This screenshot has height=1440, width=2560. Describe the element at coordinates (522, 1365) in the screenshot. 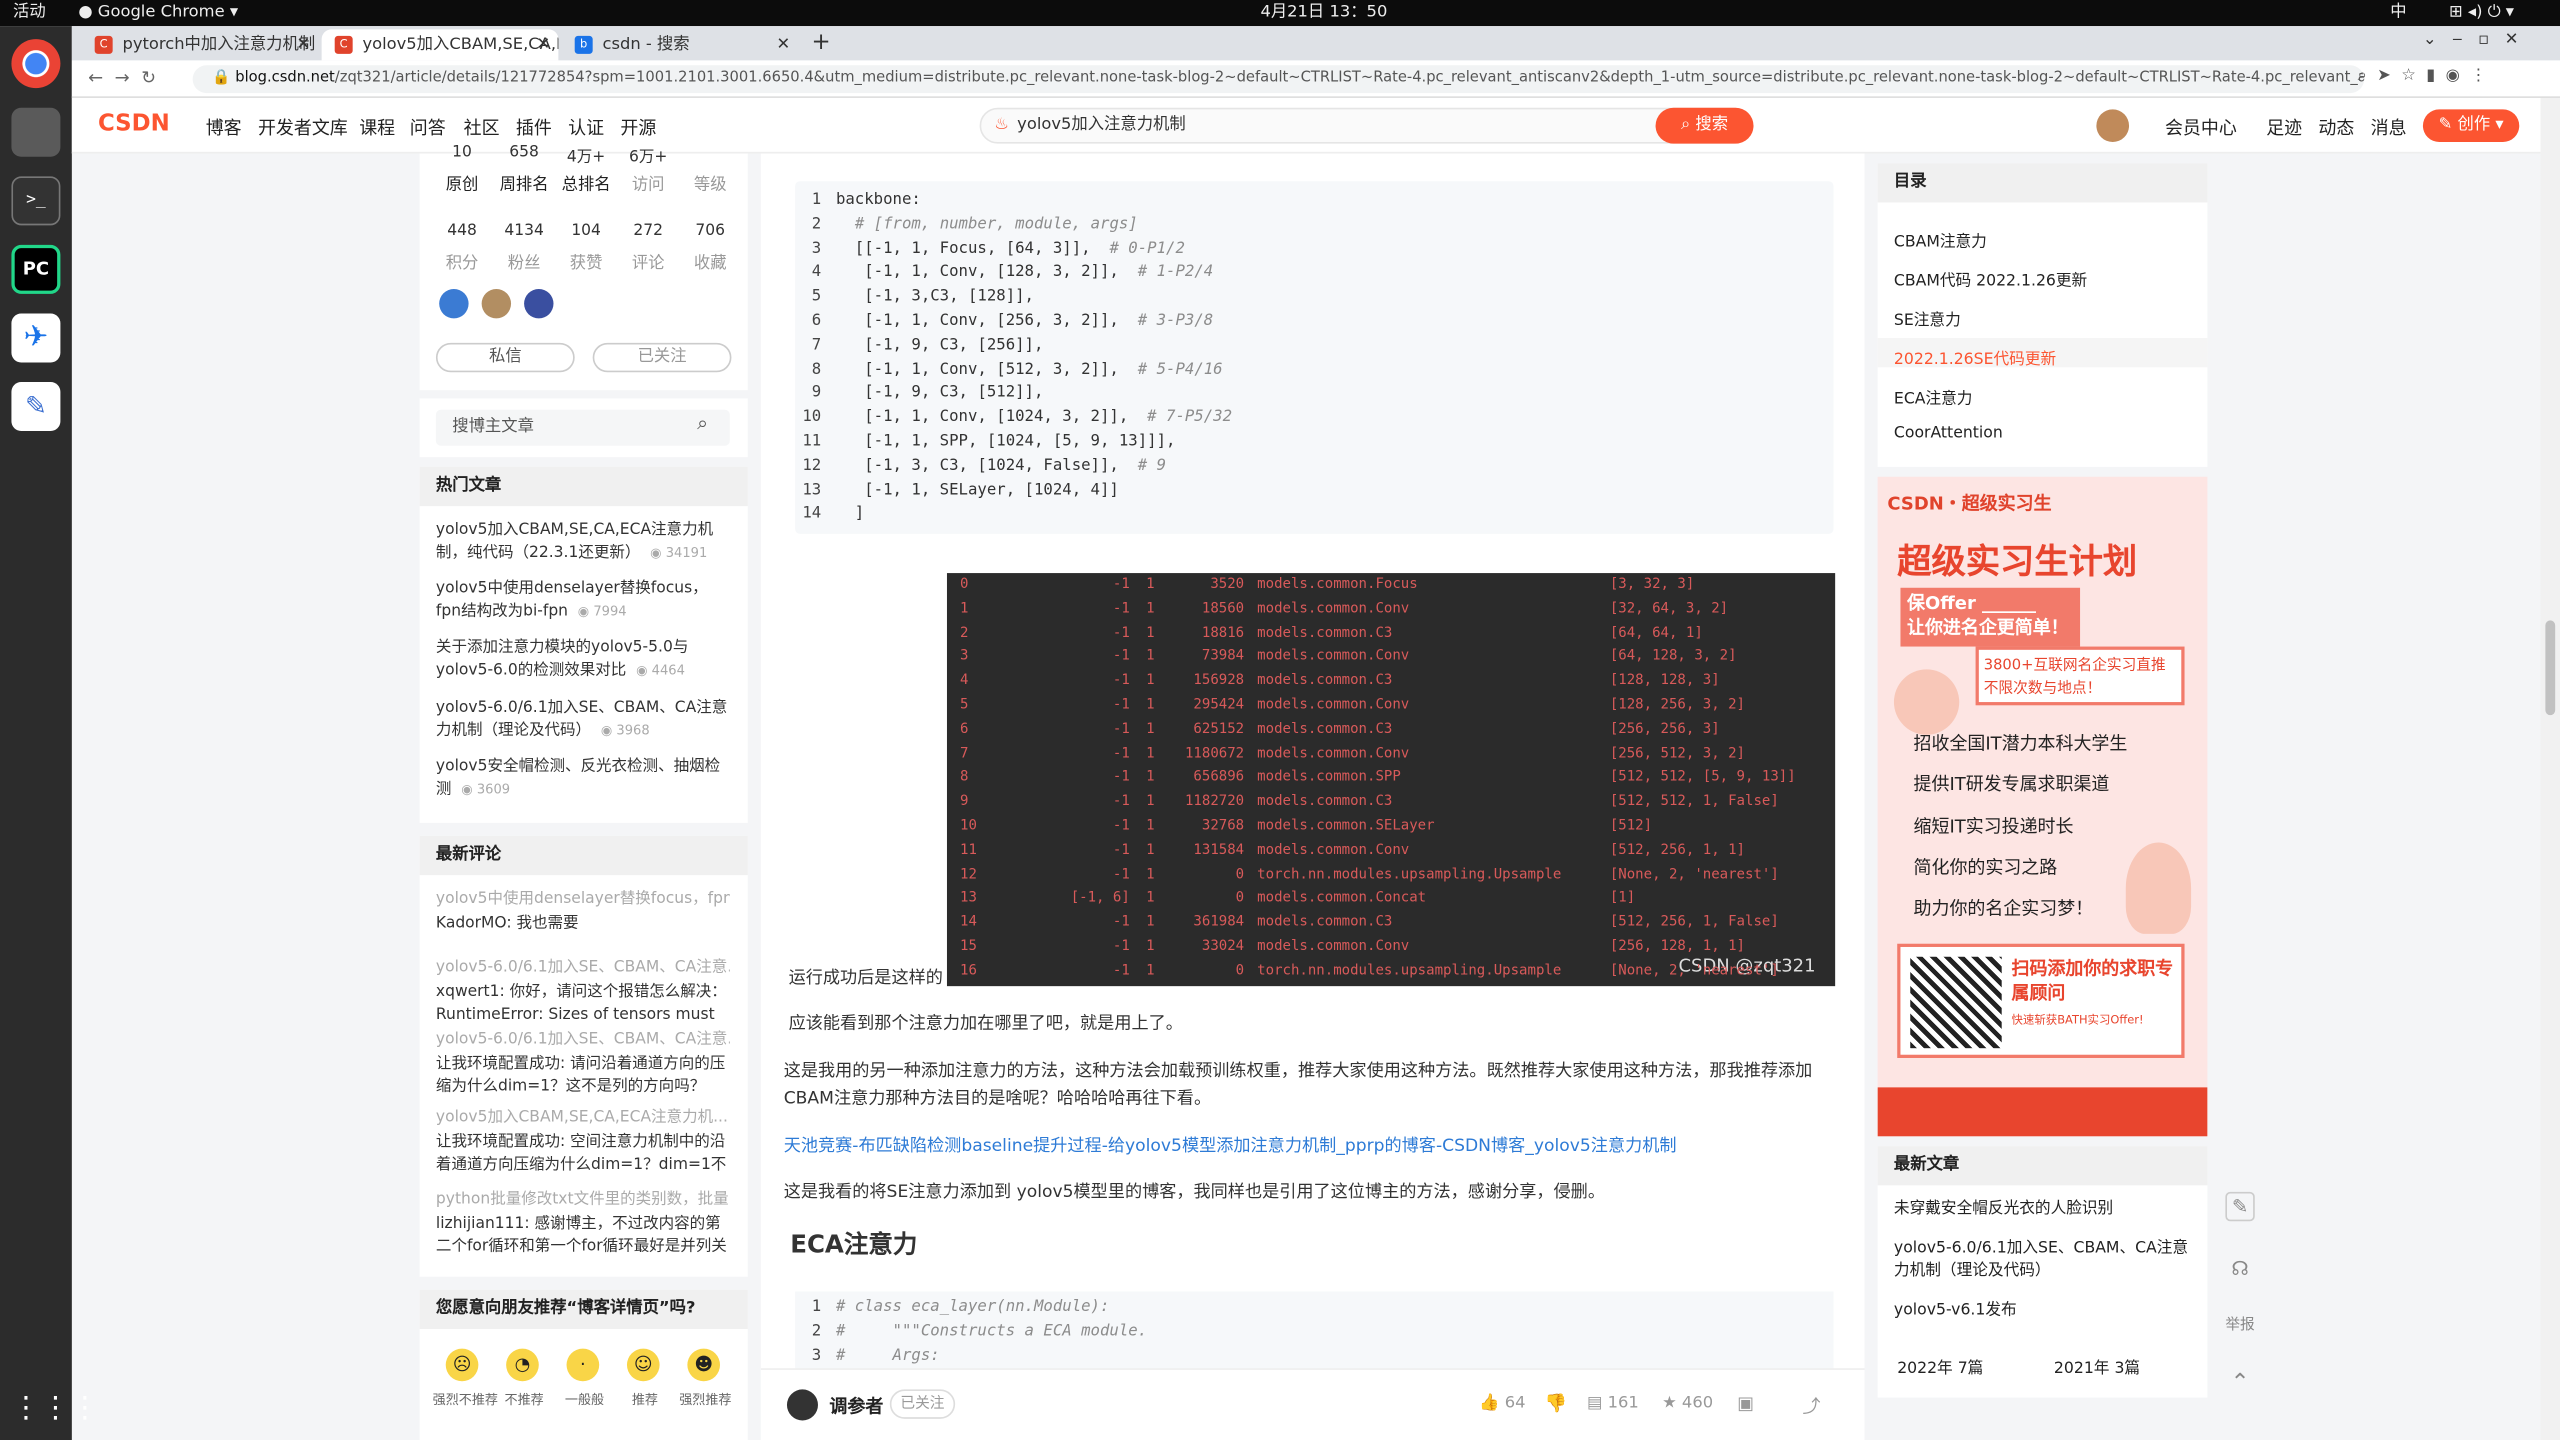

I see `emoji-face-icon: ◔` at that location.